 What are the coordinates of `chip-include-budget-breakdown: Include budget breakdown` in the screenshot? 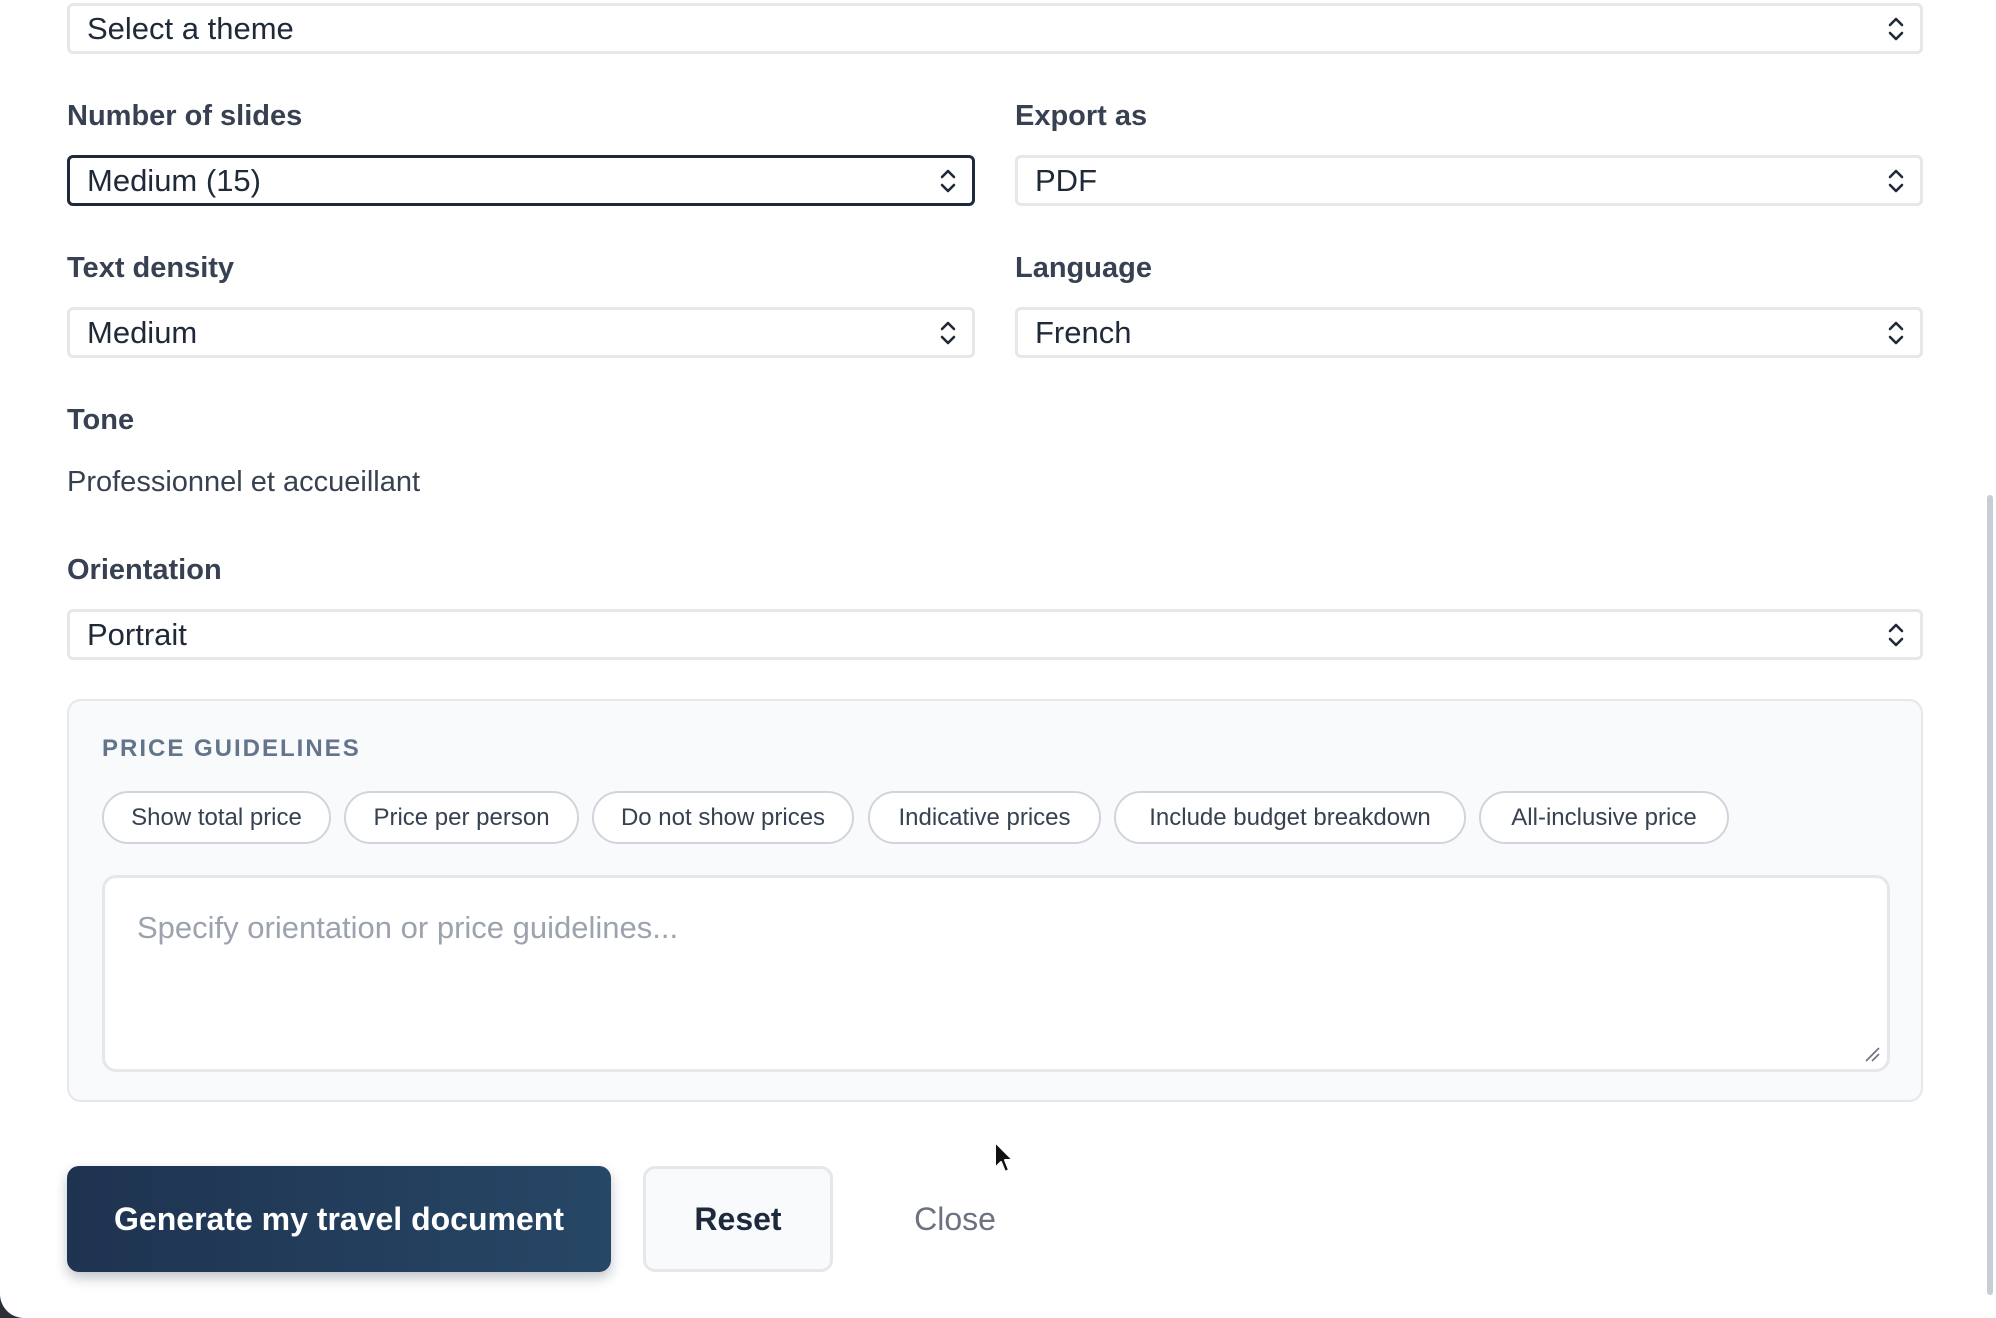 It's located at (1290, 817).